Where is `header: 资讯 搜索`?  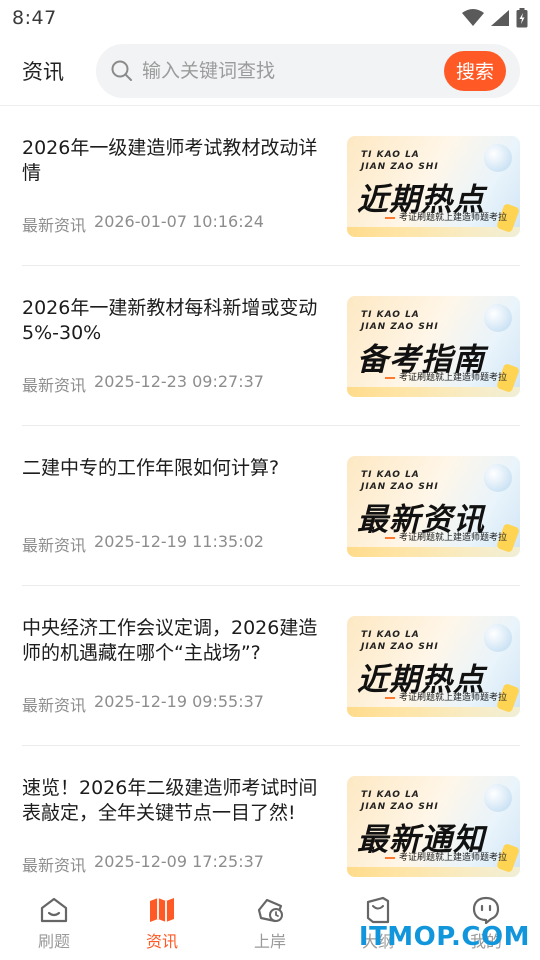 header: 资讯 搜索 is located at coordinates (270, 71).